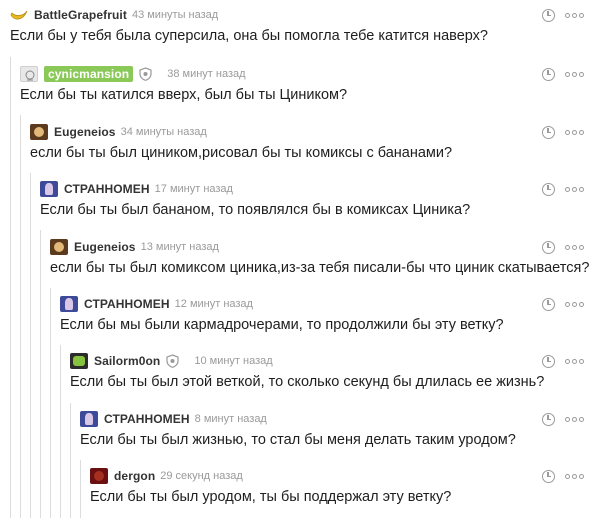  I want to click on comment-time: 43 минуты назад, so click(175, 15).